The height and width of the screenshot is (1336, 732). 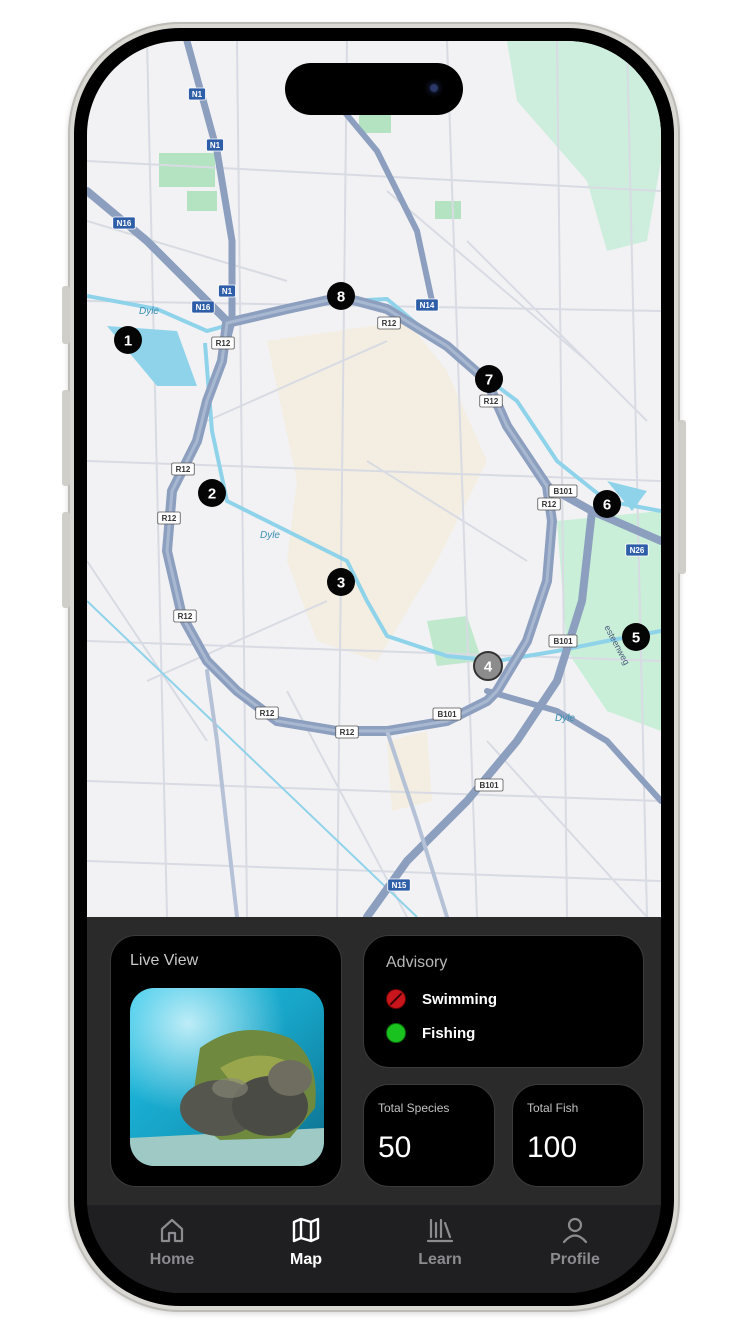 I want to click on tab-profile: Profile, so click(x=575, y=1250).